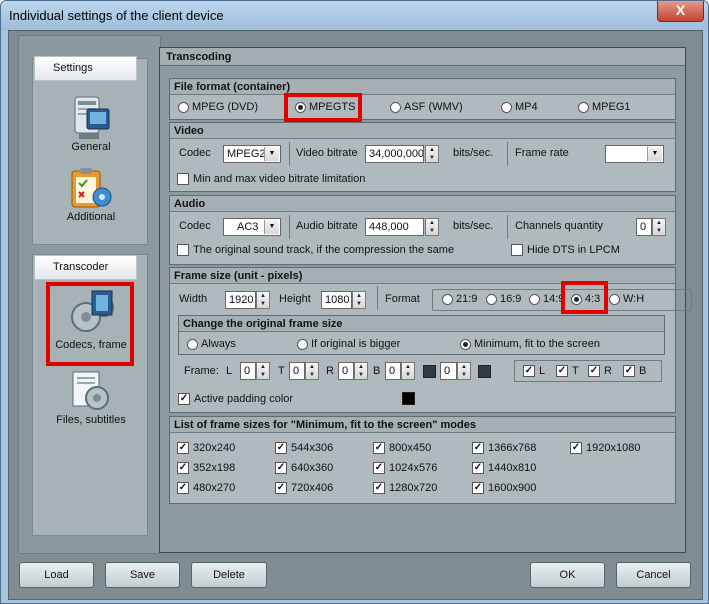  What do you see at coordinates (644, 227) in the screenshot?
I see `channels-input: 0` at bounding box center [644, 227].